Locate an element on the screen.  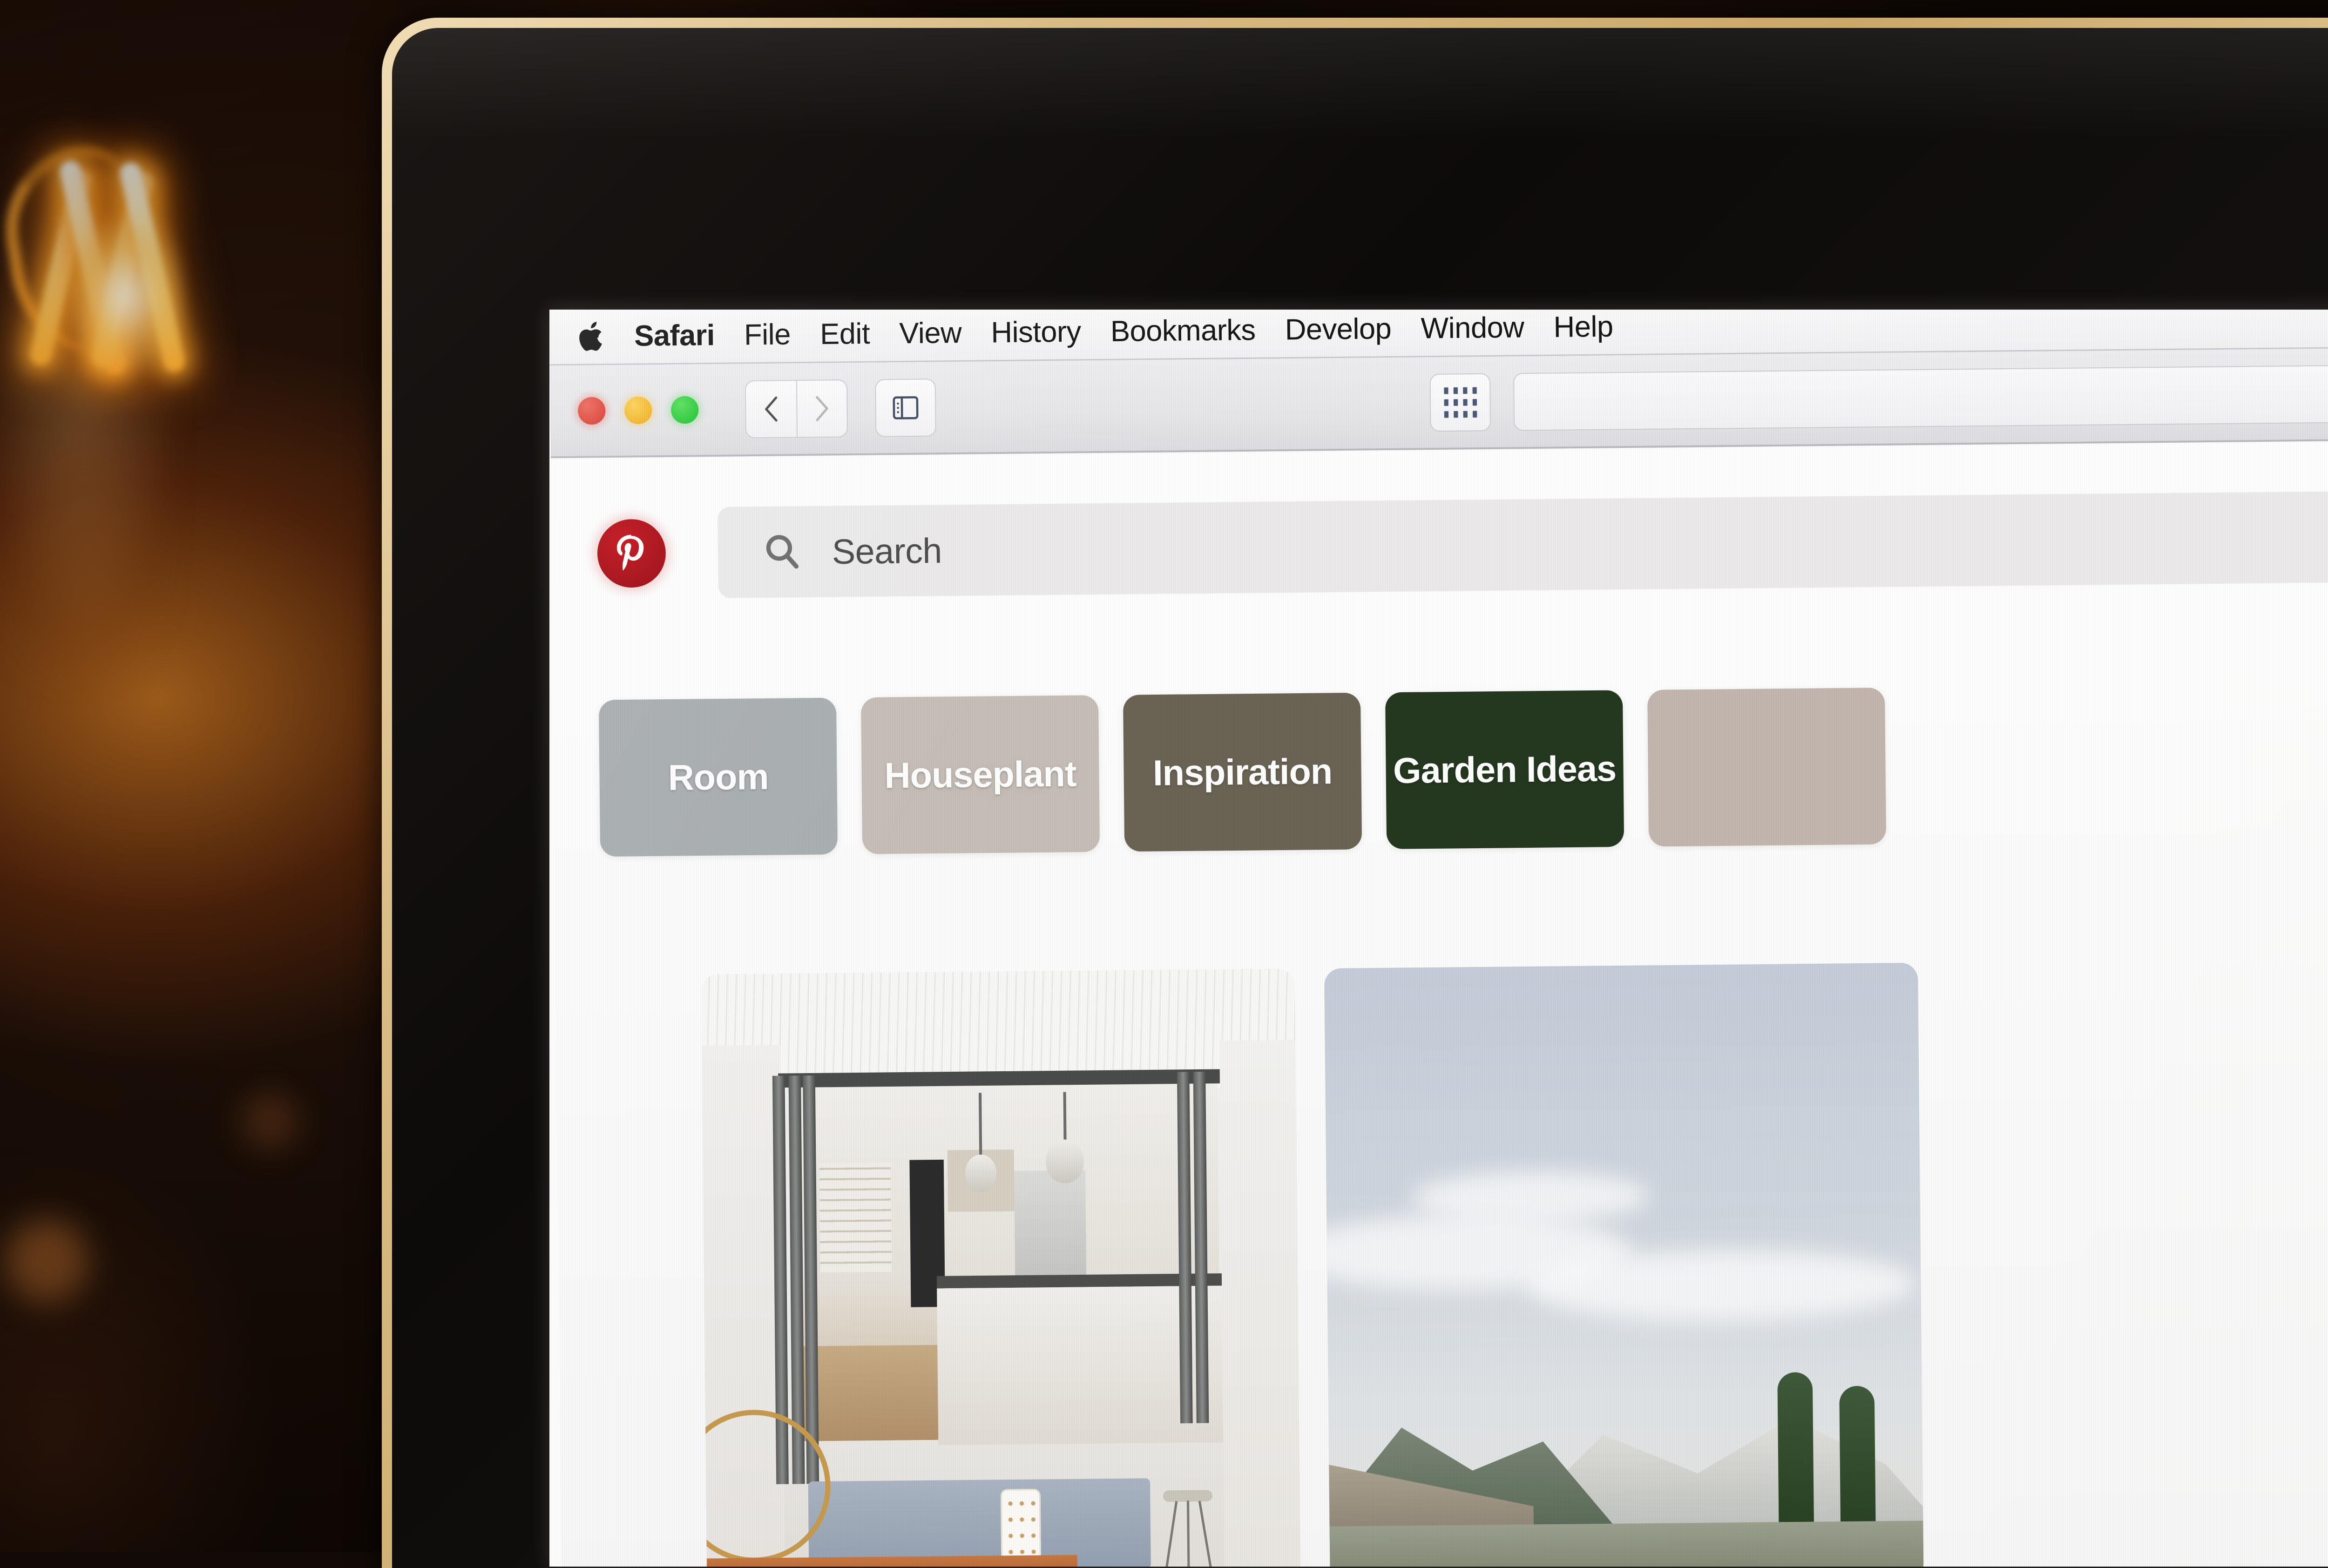
navigation-buttons is located at coordinates (796, 408).